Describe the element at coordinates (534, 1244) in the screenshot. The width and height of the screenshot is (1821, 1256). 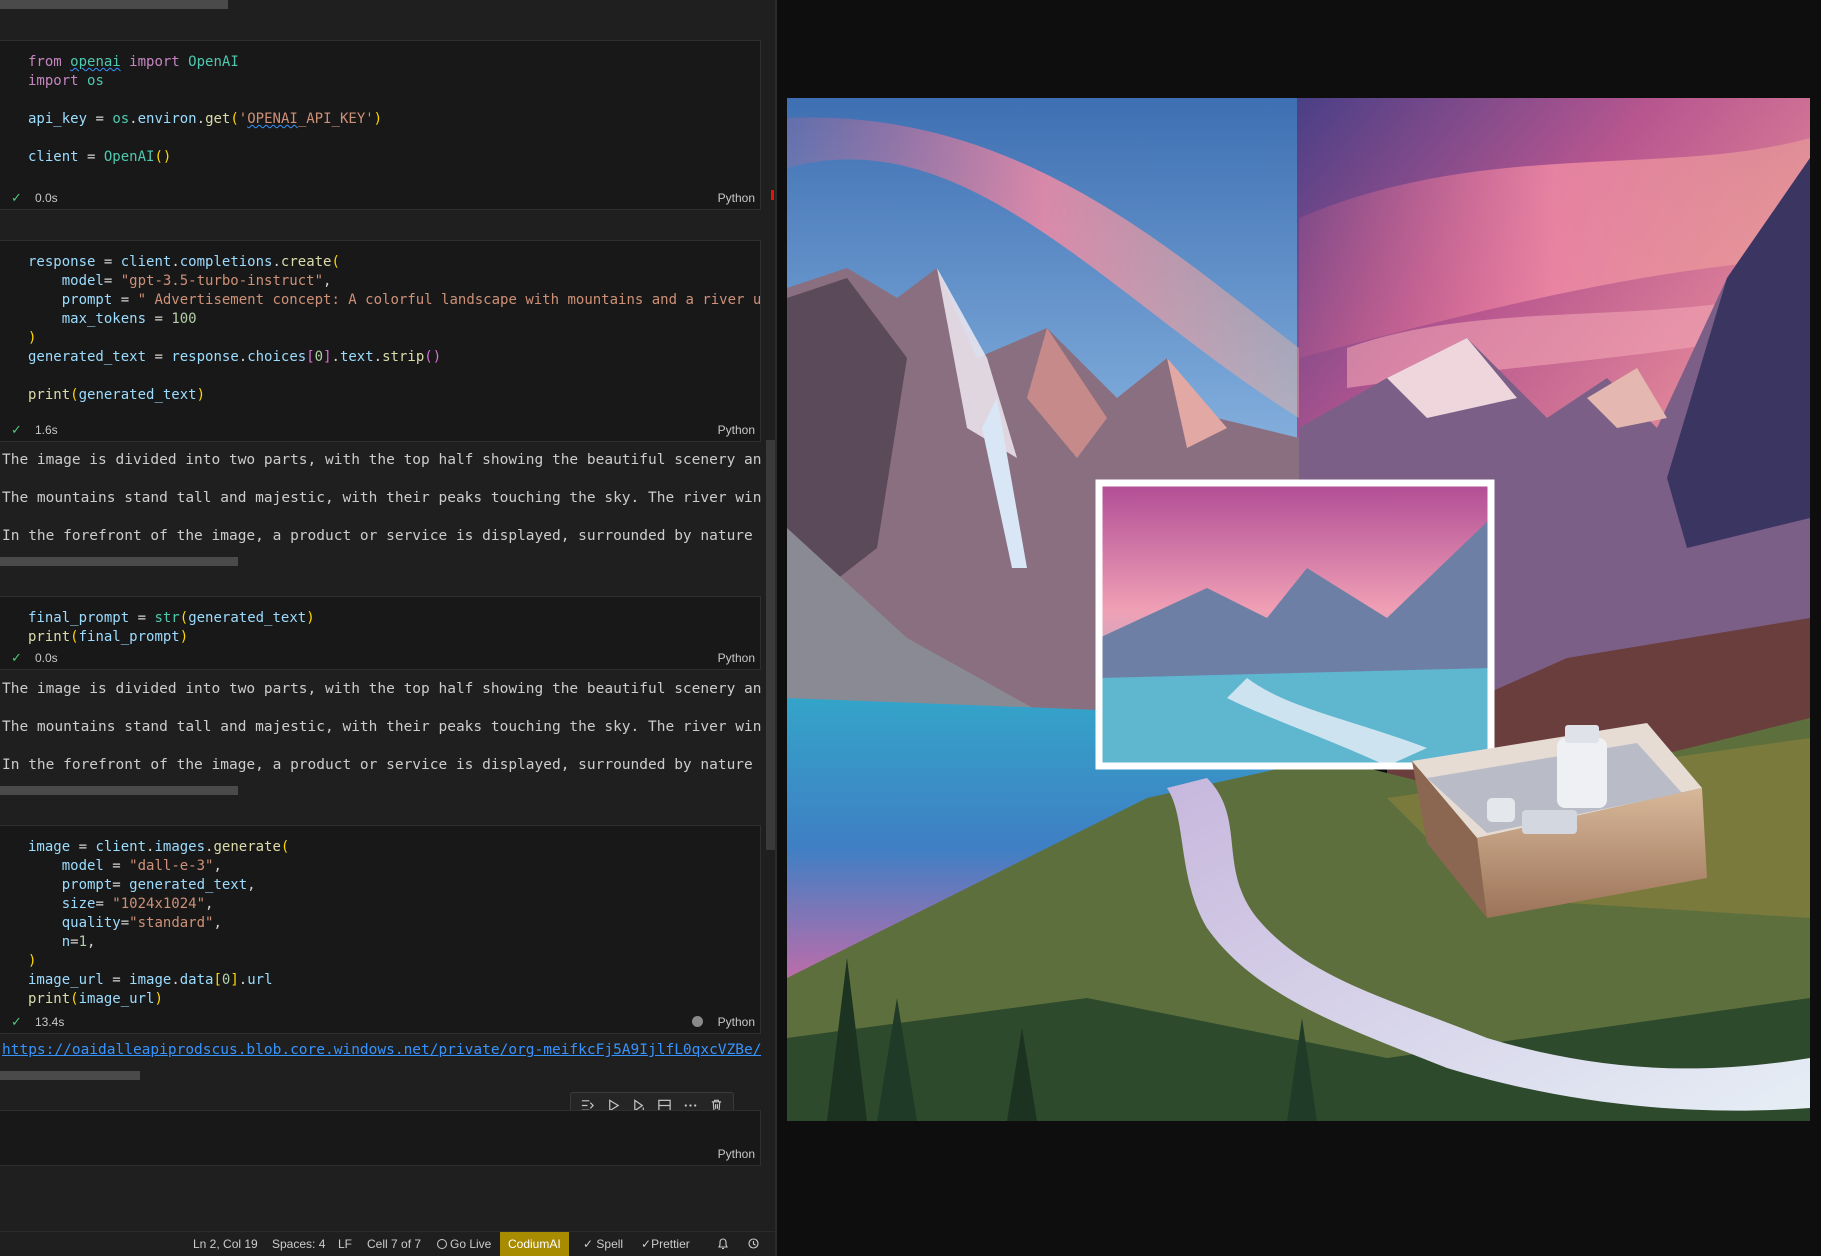
I see `codiumai-button: CodiumAI` at that location.